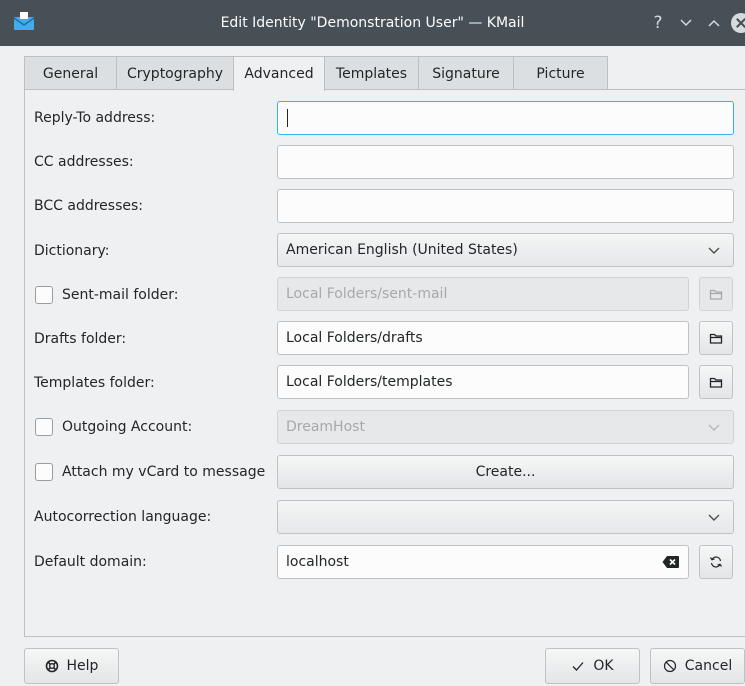  What do you see at coordinates (120, 295) in the screenshot?
I see `sent-mail-label: Sent-mail folder:` at bounding box center [120, 295].